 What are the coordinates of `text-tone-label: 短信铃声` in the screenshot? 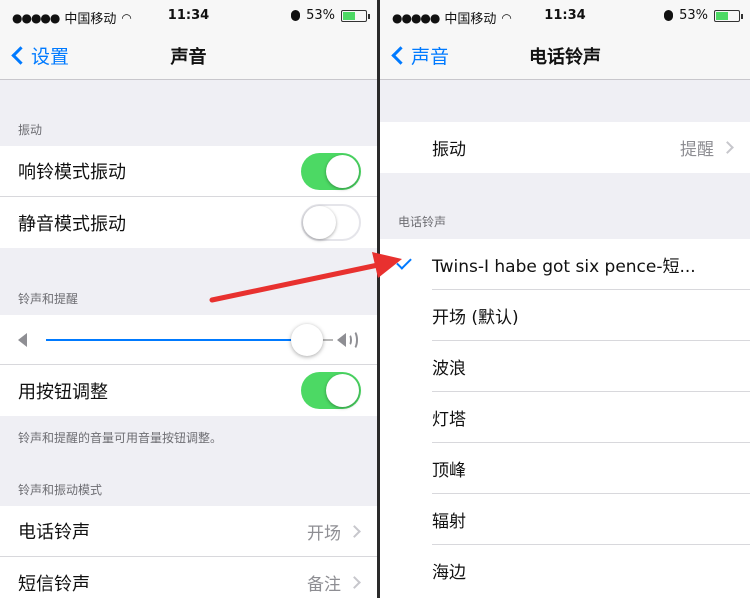 It's located at (54, 584).